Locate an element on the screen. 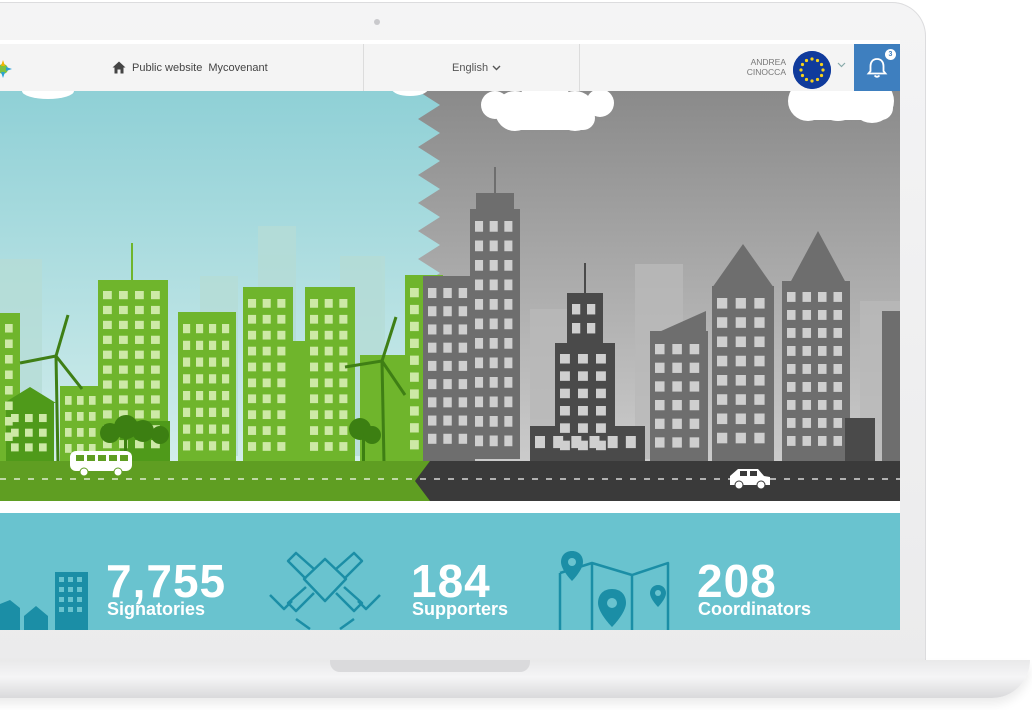  covenant-logo-icon is located at coordinates (7, 69).